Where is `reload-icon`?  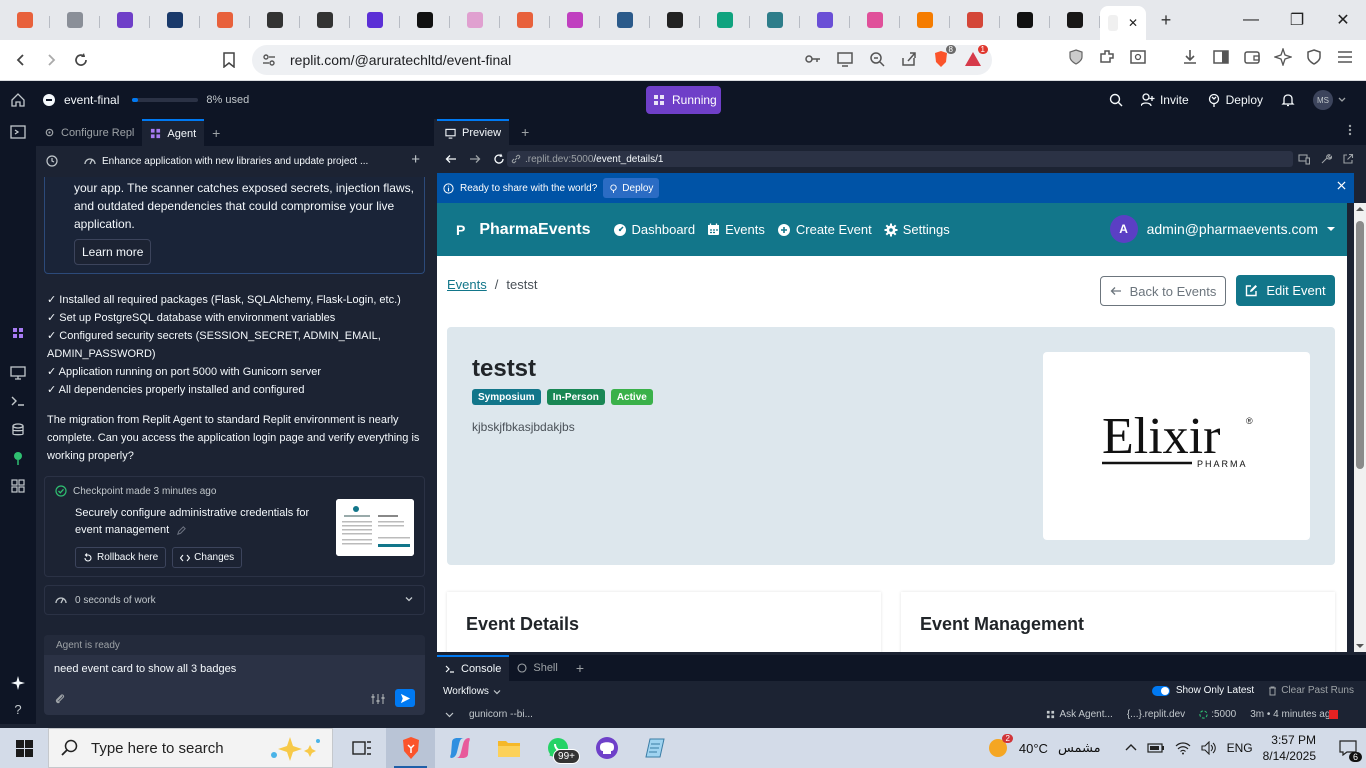 reload-icon is located at coordinates (499, 159).